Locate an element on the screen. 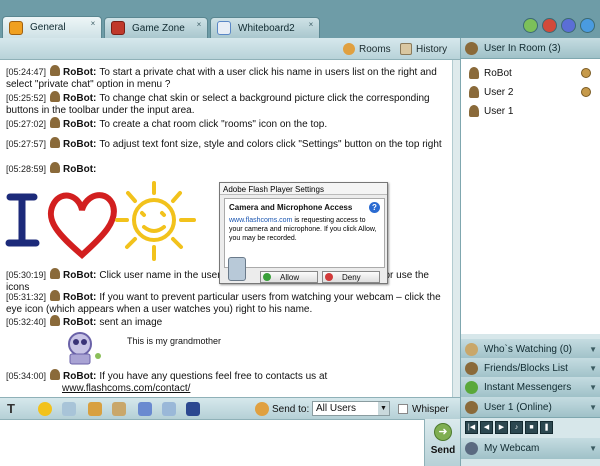  tab-whiteboard2-label: Whiteboard2 is located at coordinates (266, 28).